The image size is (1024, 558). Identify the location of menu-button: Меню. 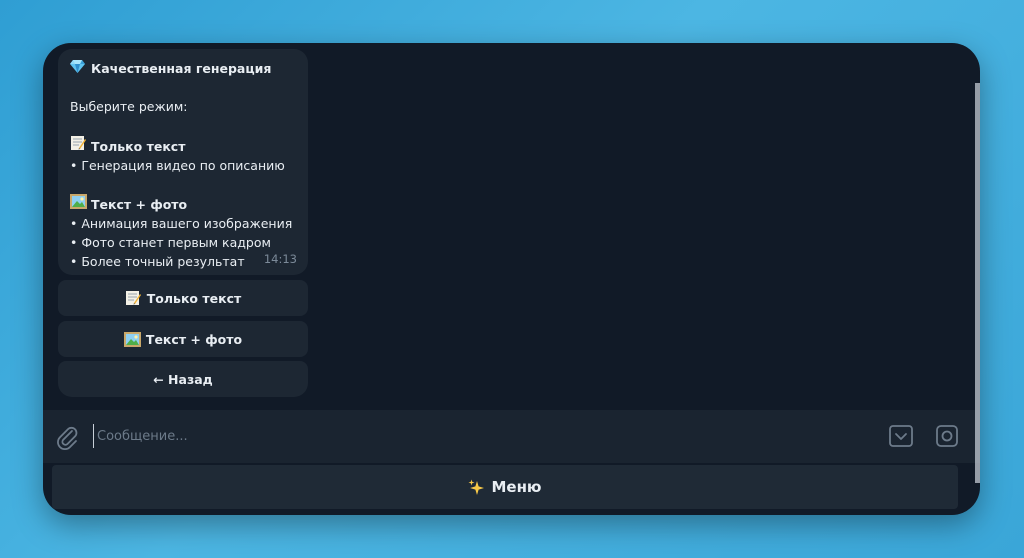
(505, 487).